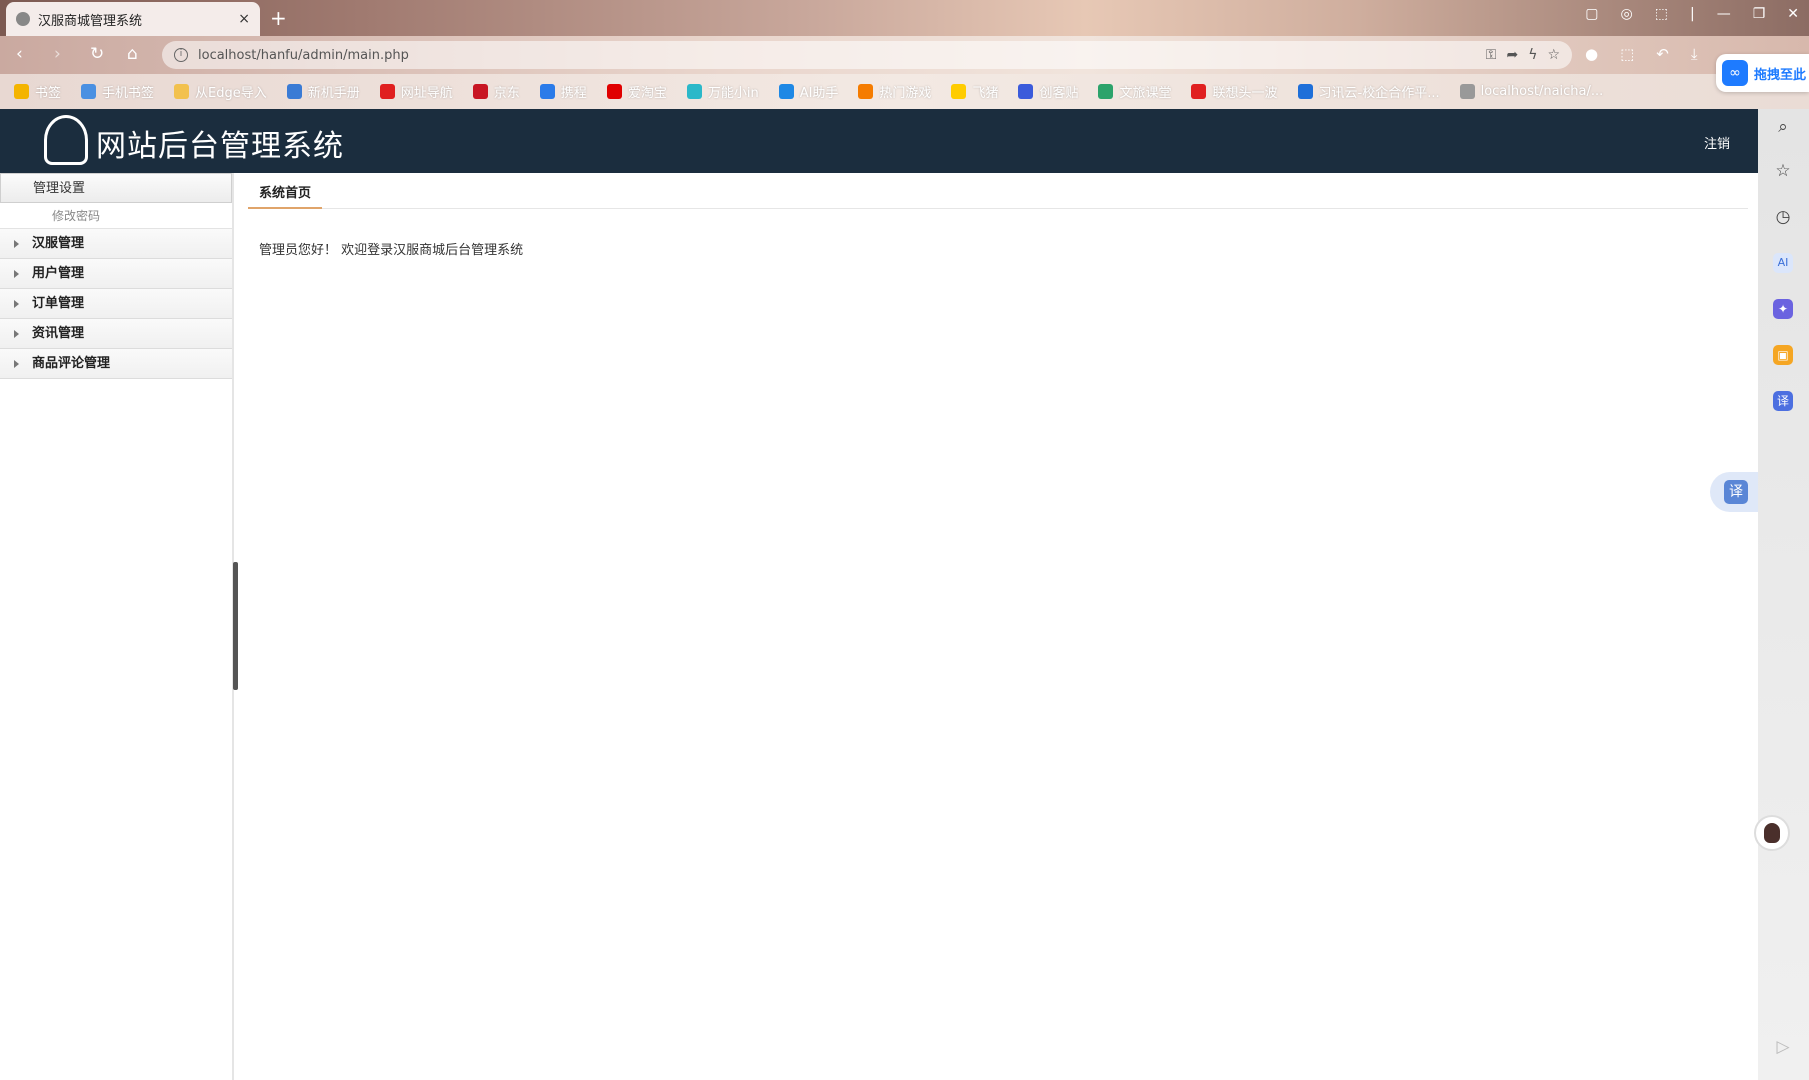  Describe the element at coordinates (1134, 91) in the screenshot. I see `bookmark-item: 文旅课堂` at that location.